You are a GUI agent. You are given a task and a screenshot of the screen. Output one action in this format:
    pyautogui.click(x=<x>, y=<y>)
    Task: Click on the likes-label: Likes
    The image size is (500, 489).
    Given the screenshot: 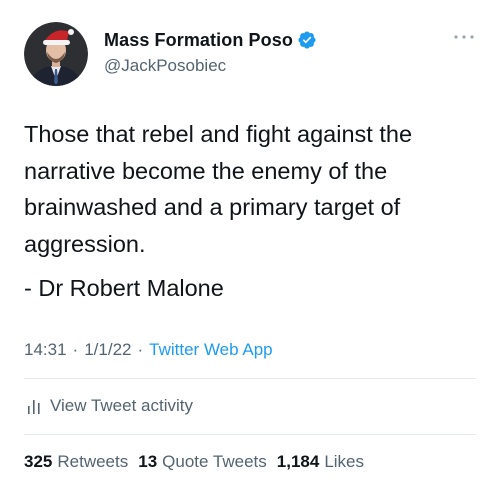 What is the action you would take?
    pyautogui.click(x=344, y=461)
    